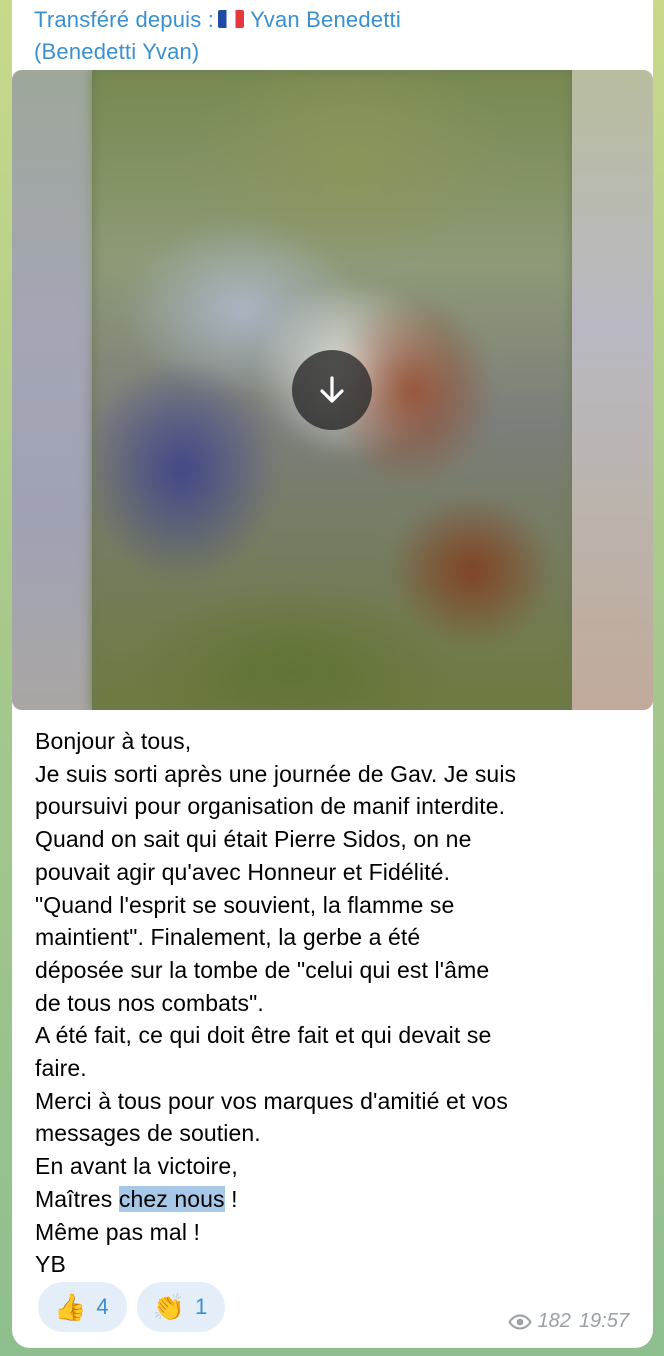 The image size is (664, 1356). Describe the element at coordinates (113, 741) in the screenshot. I see `message-line: Bonjour à tous,` at that location.